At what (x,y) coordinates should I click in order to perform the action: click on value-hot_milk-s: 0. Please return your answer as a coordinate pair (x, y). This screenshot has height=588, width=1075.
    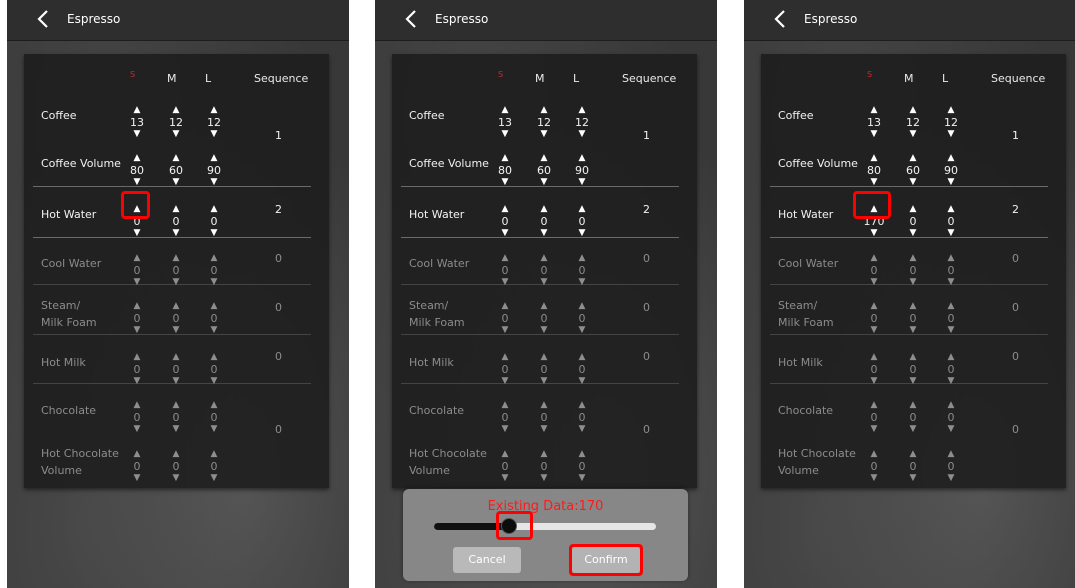
    Looking at the image, I should click on (137, 369).